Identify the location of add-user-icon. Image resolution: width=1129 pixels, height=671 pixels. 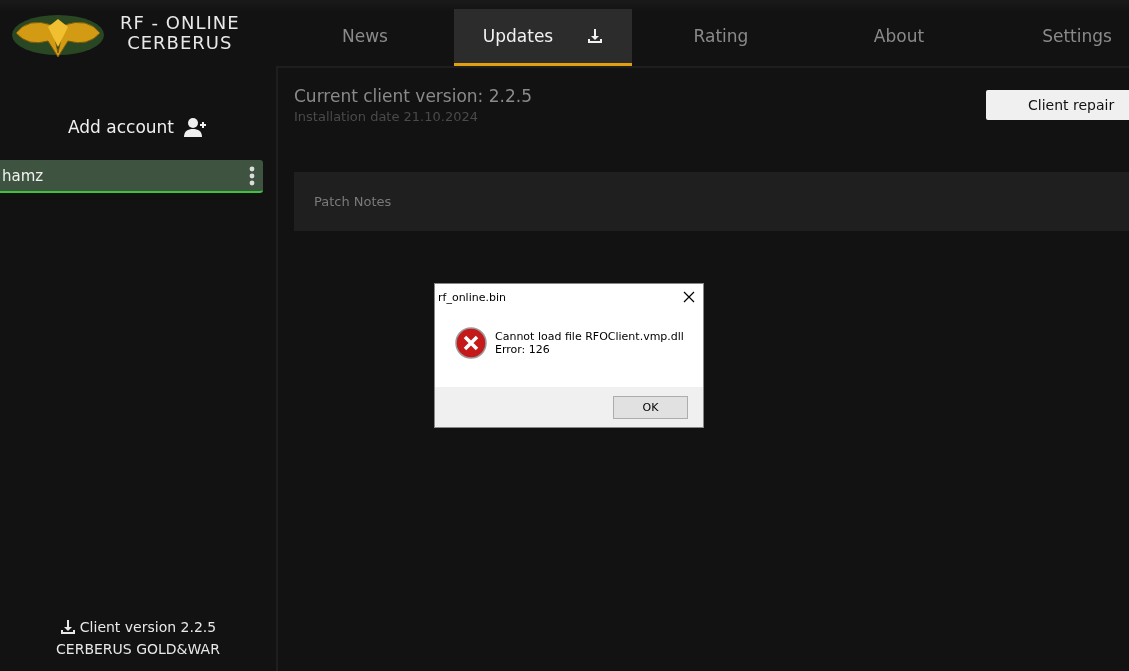
(196, 127).